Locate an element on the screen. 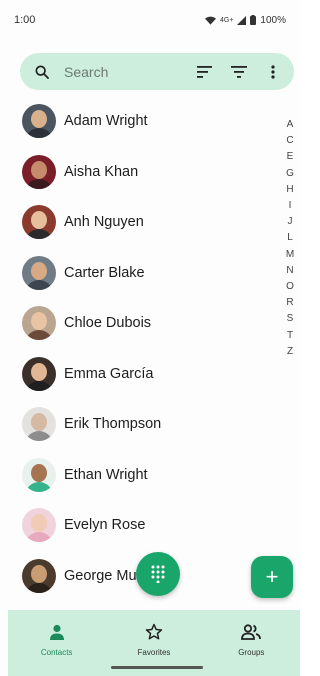 This screenshot has width=320, height=676. contact-row: Emma García is located at coordinates (140, 374).